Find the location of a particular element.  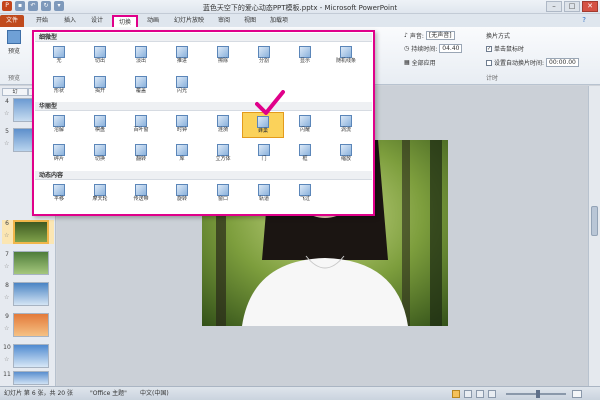

tab-view: 视图 is located at coordinates (250, 21).